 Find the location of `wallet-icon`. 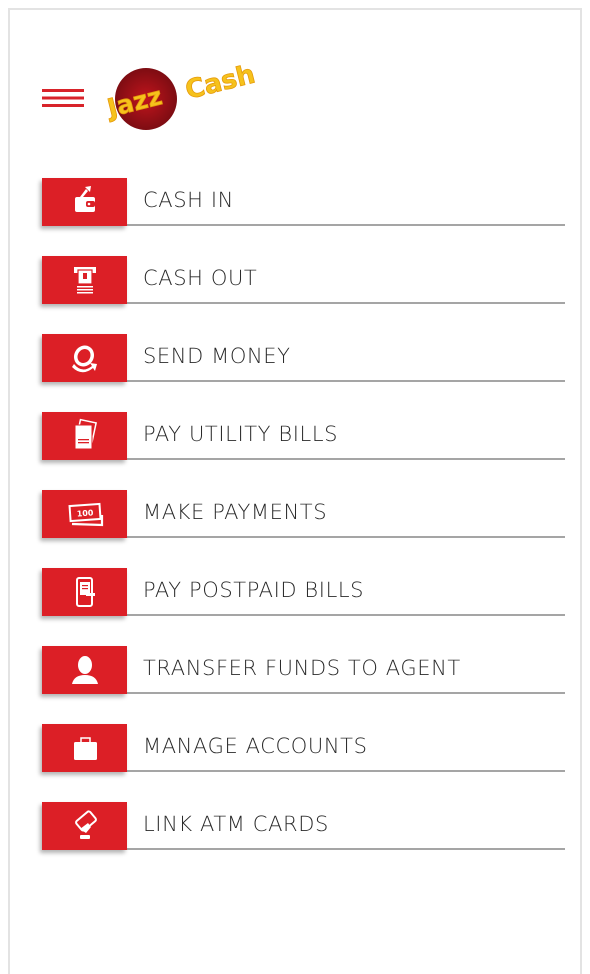

wallet-icon is located at coordinates (84, 202).